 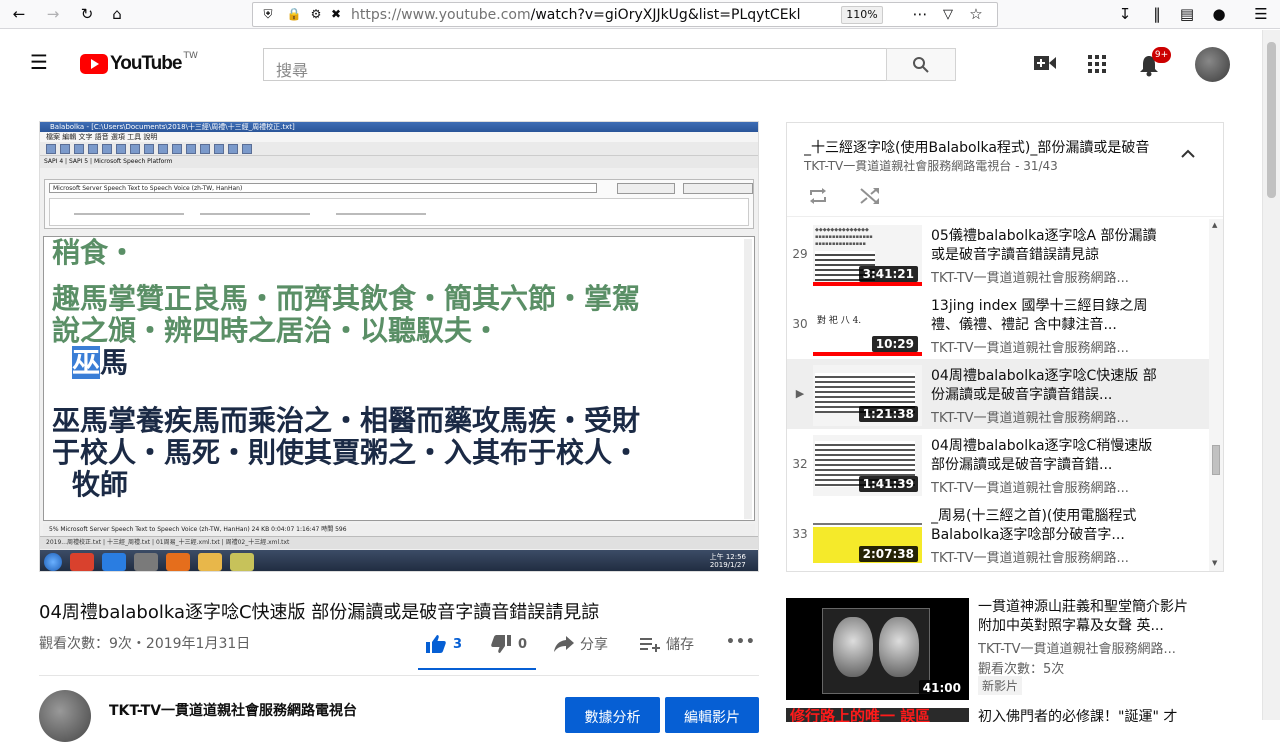 I want to click on playlist-subtitle: TKT-TV一貫道道親社會服務網路電視台 - 31/43, so click(x=931, y=165).